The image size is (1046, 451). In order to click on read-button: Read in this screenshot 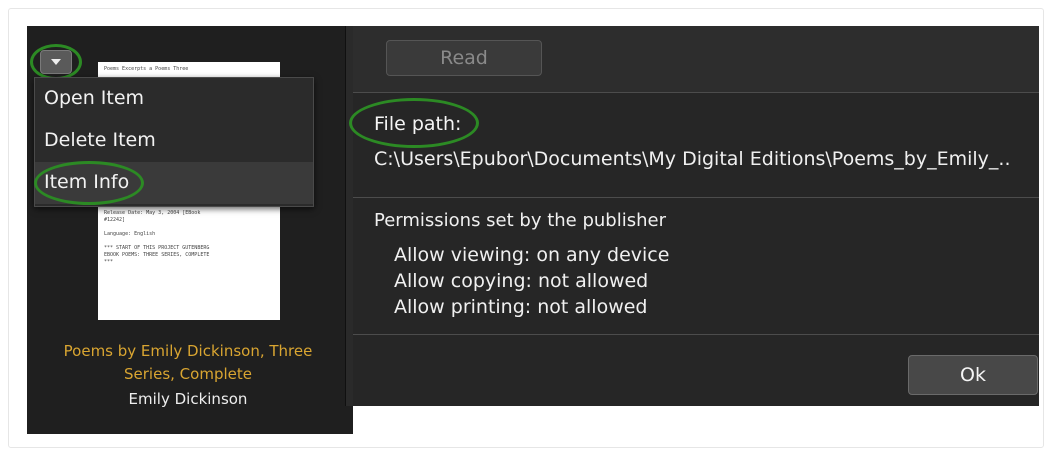, I will do `click(464, 58)`.